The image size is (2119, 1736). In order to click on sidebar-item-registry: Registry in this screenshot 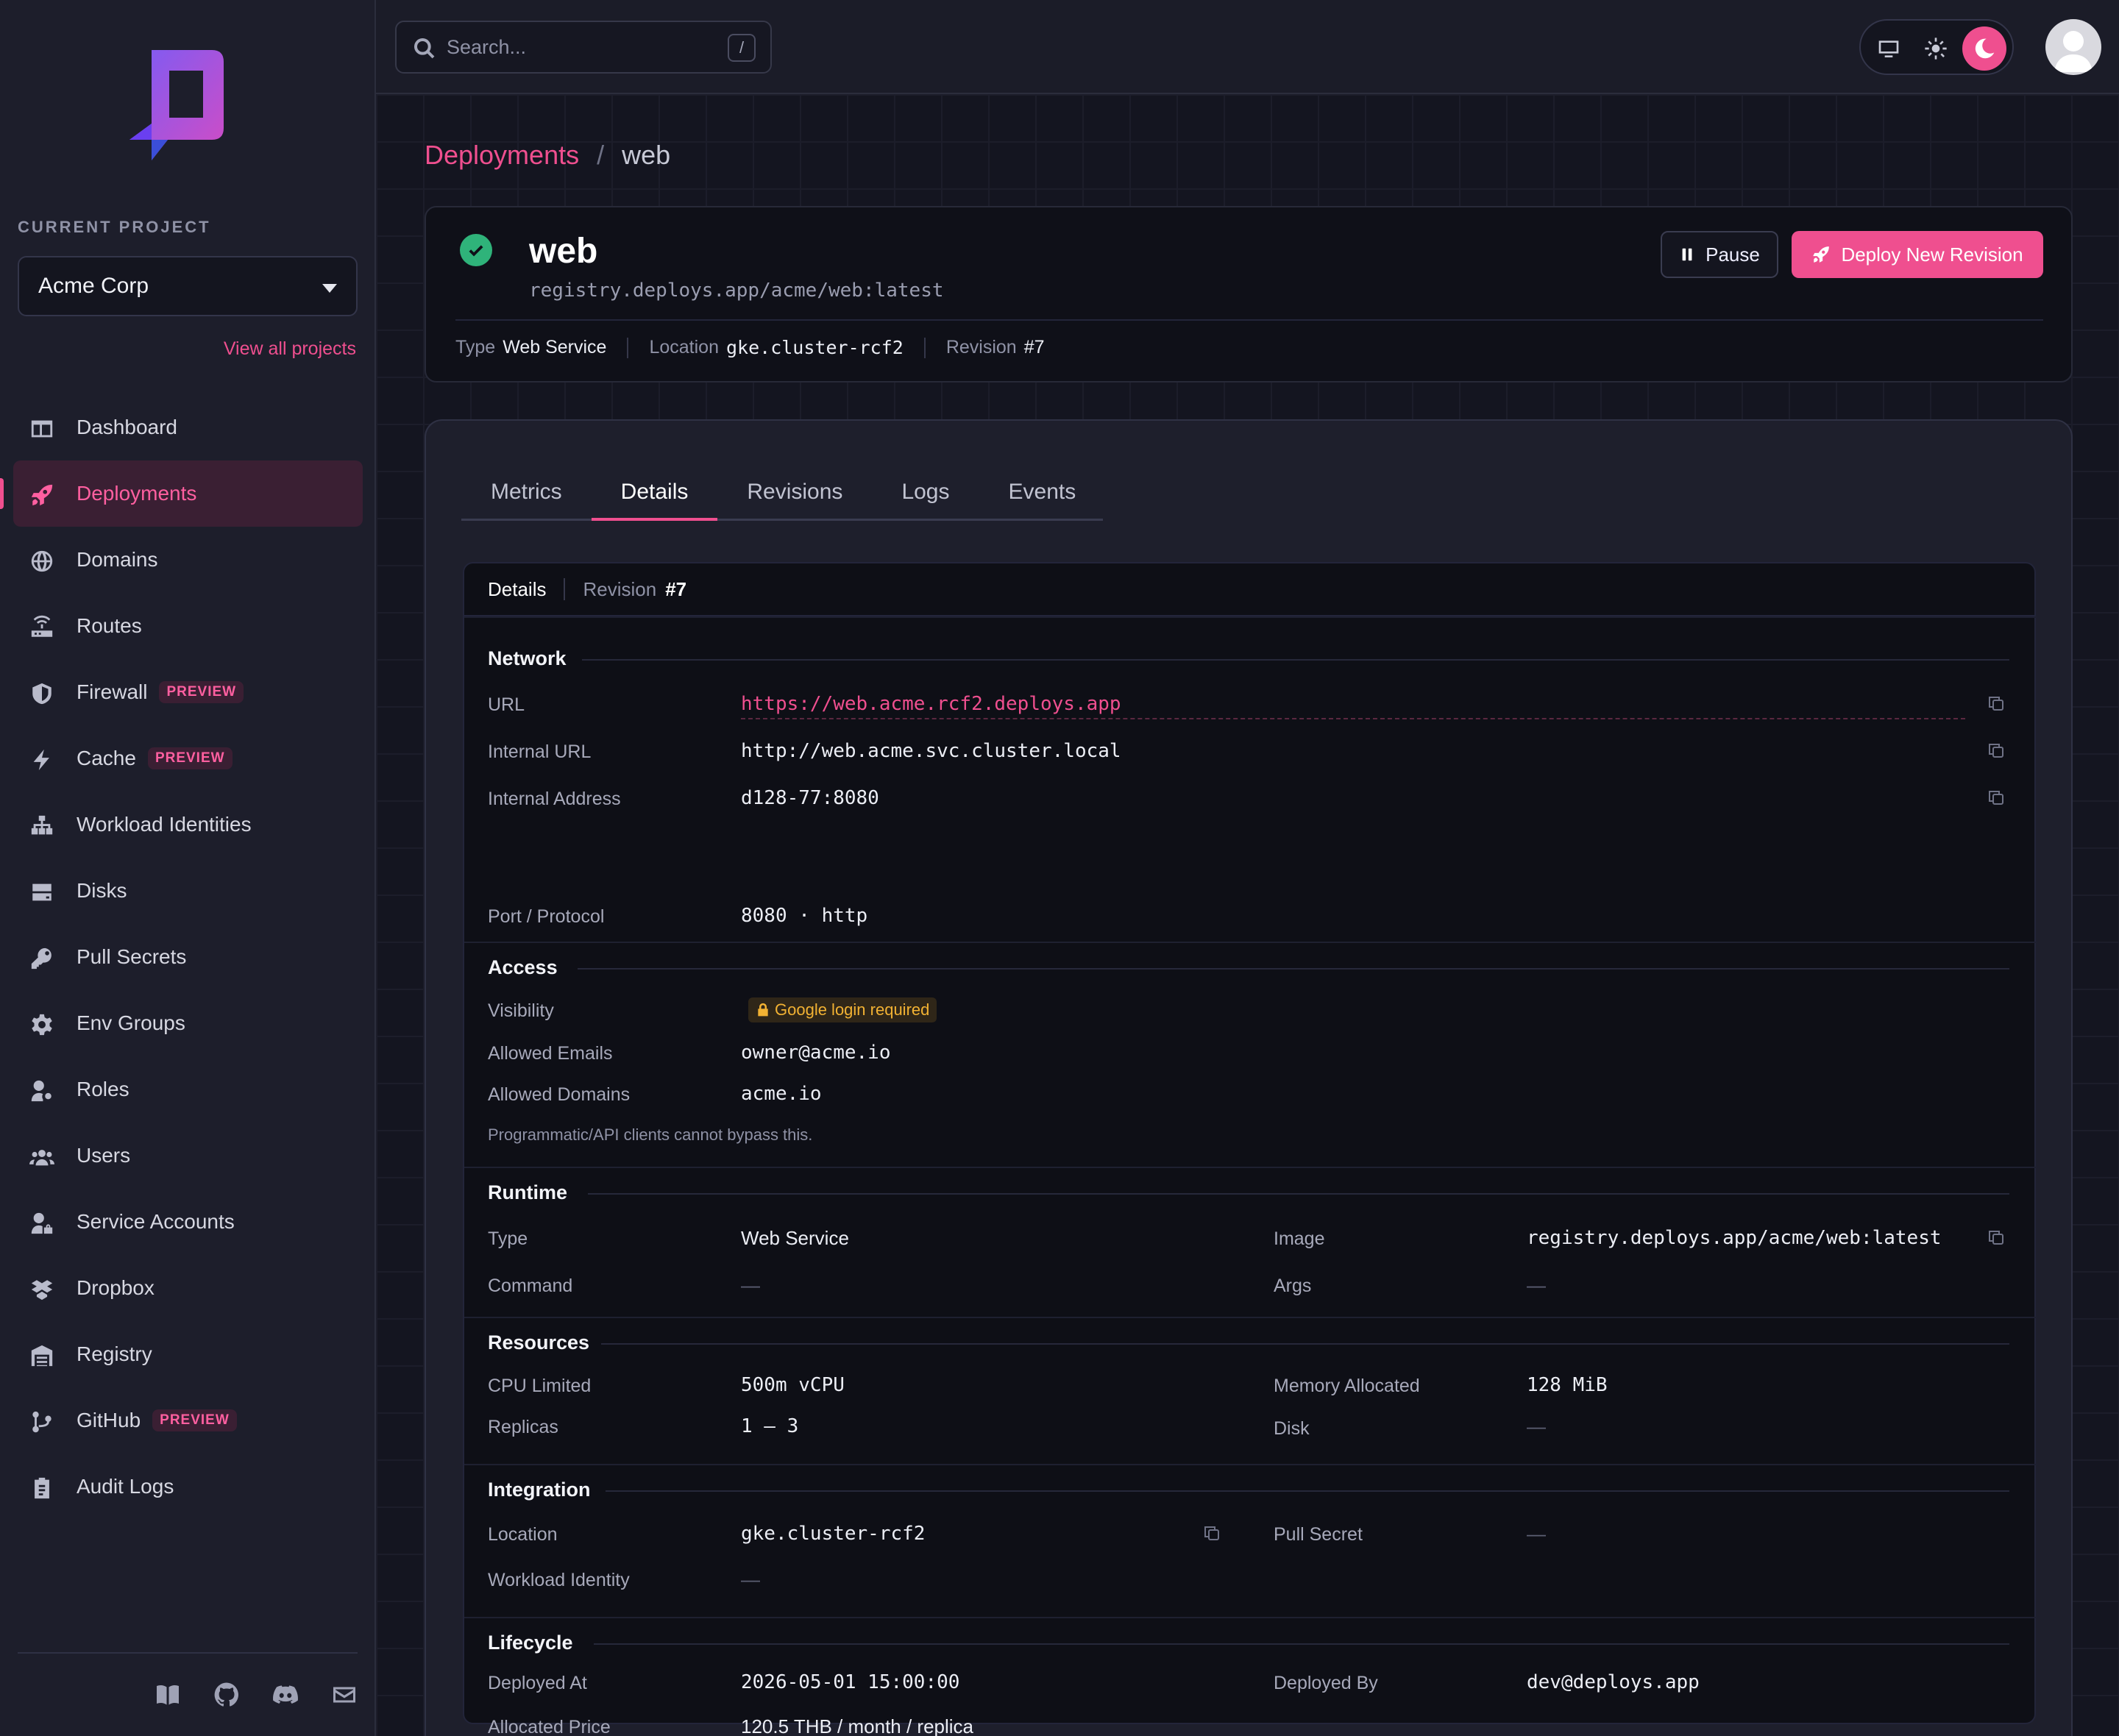, I will do `click(188, 1354)`.